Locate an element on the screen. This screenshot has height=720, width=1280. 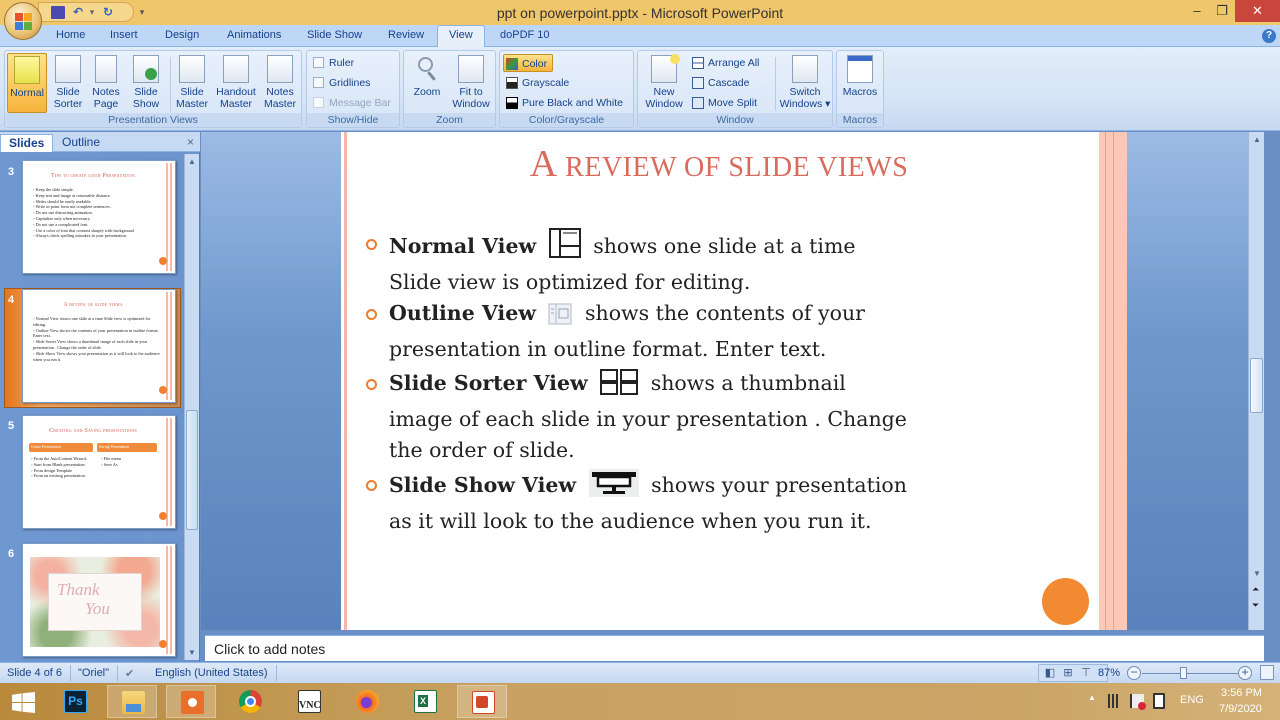
show-hidden-icons: ▲ is located at coordinates (1092, 697).